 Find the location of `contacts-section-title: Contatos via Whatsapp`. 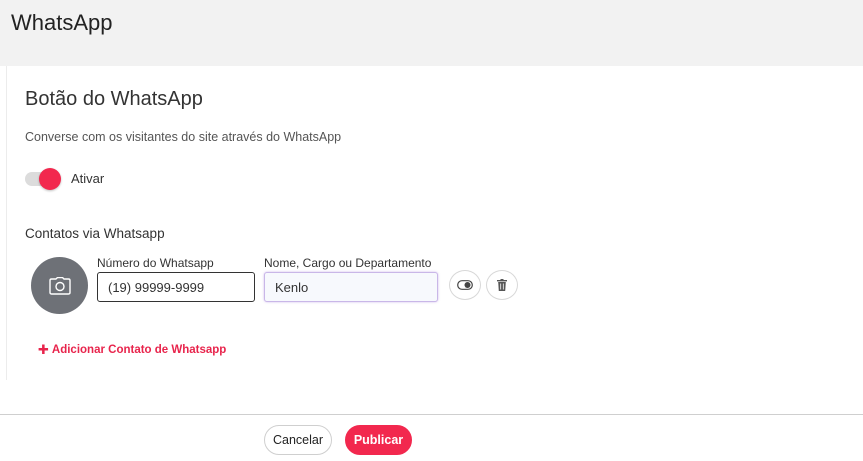

contacts-section-title: Contatos via Whatsapp is located at coordinates (95, 233).